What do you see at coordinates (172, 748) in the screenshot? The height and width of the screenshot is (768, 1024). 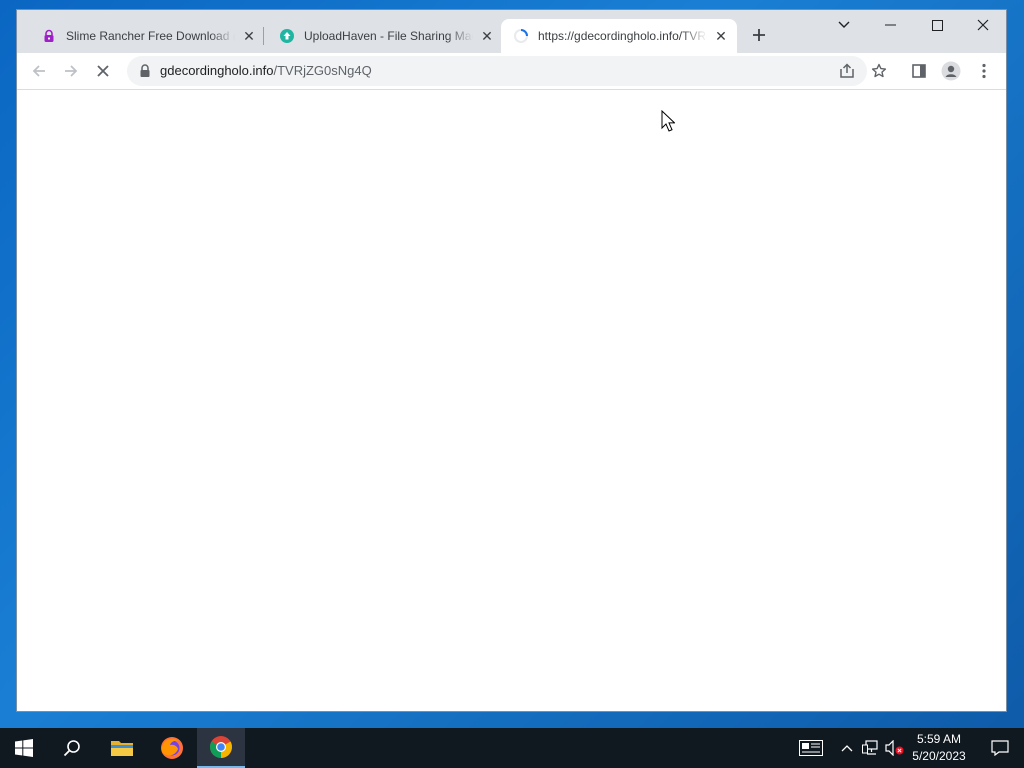 I see `firefox-icon` at bounding box center [172, 748].